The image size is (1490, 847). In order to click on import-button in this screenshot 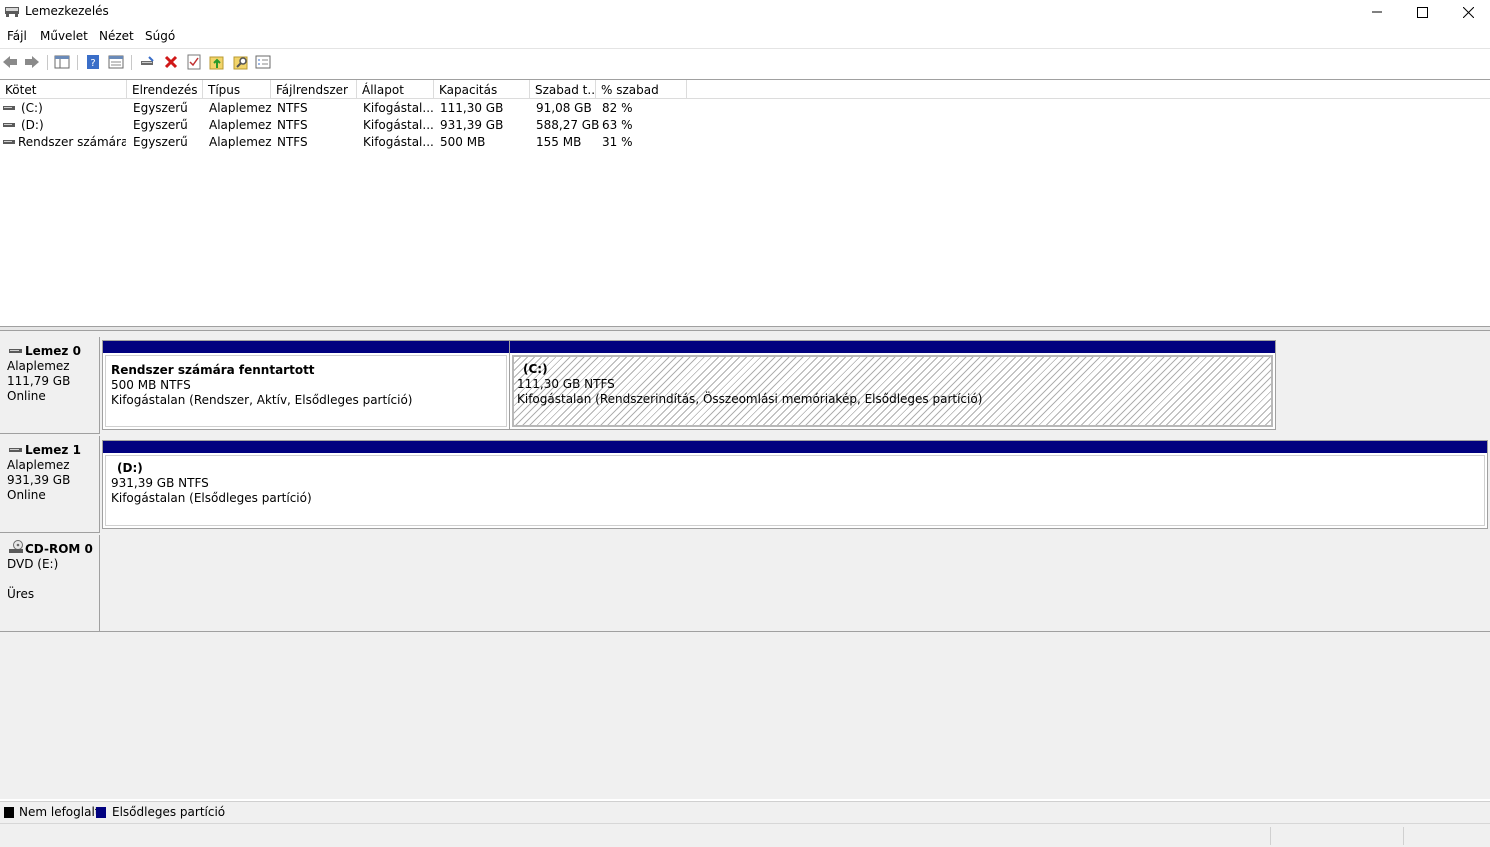, I will do `click(217, 62)`.